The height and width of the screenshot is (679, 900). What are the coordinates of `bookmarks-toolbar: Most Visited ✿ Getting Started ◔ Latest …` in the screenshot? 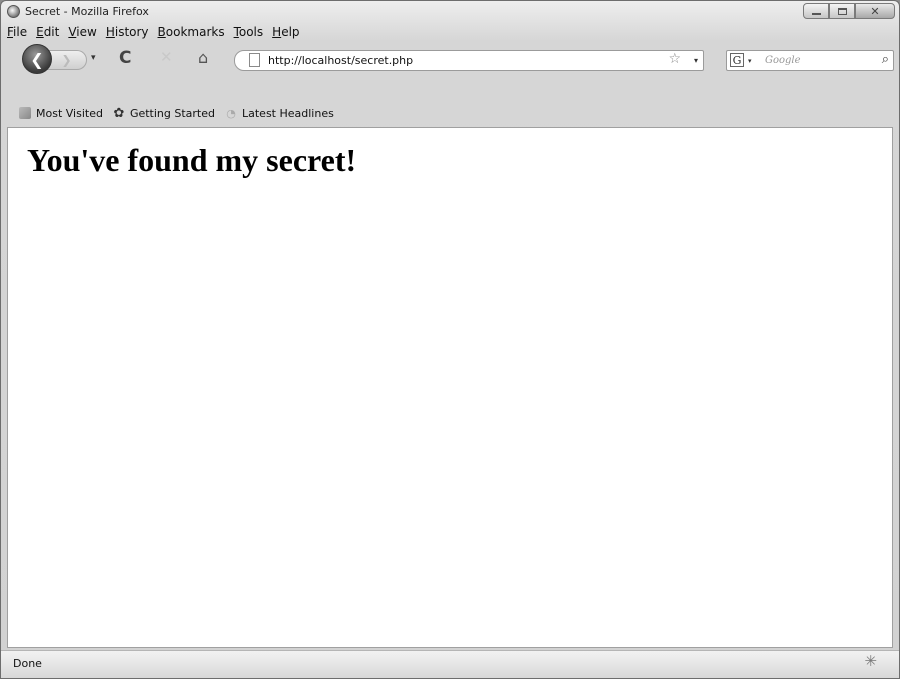 It's located at (450, 113).